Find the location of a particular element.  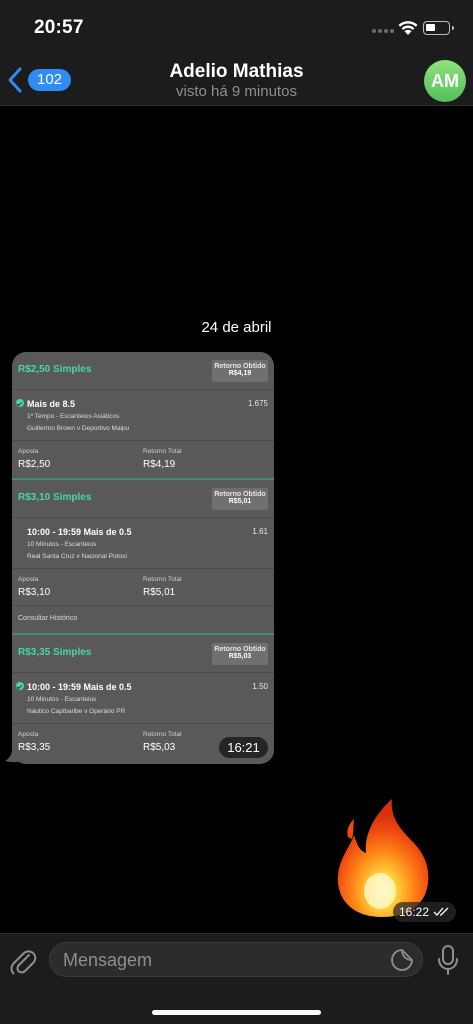

selection-odds: 1.50 is located at coordinates (260, 686).